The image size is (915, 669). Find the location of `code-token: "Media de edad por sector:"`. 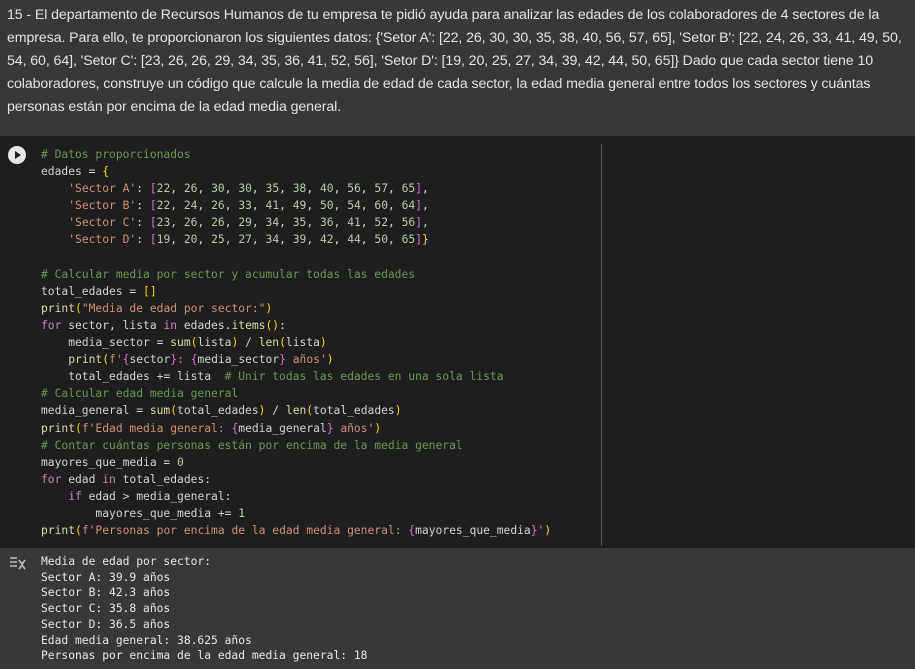

code-token: "Media de edad por sector:" is located at coordinates (173, 308).